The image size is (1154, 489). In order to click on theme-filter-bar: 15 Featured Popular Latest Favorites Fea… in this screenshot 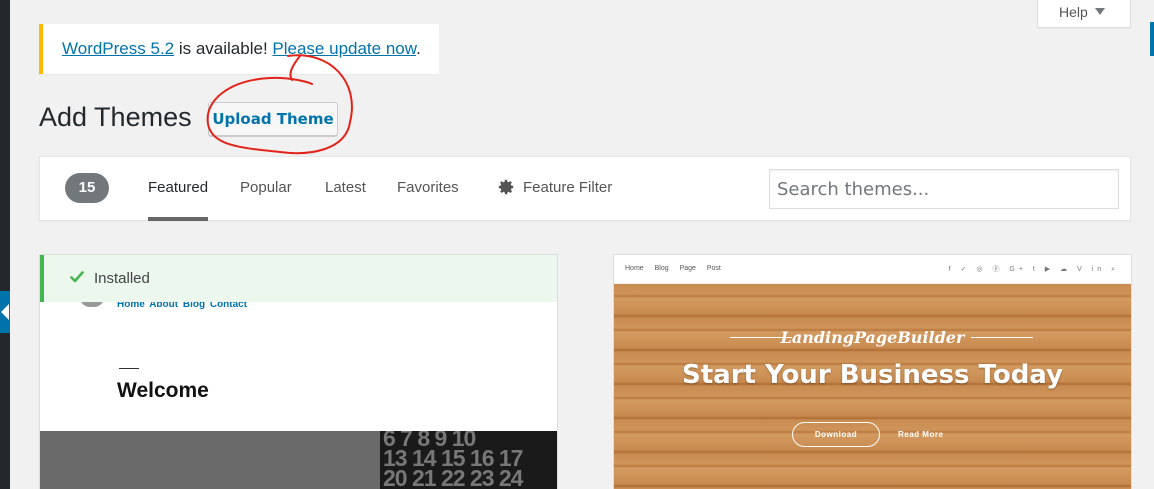, I will do `click(585, 188)`.